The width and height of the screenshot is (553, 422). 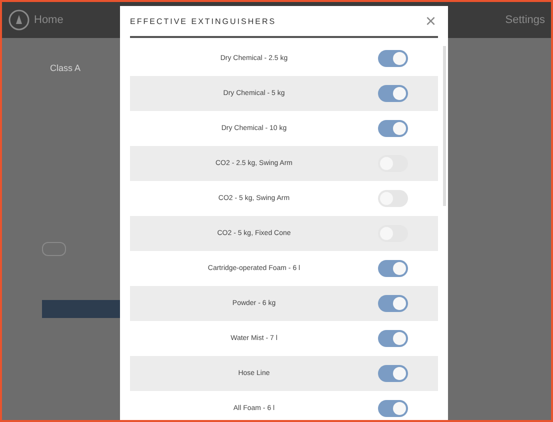 I want to click on settings-link: Settings, so click(x=525, y=20).